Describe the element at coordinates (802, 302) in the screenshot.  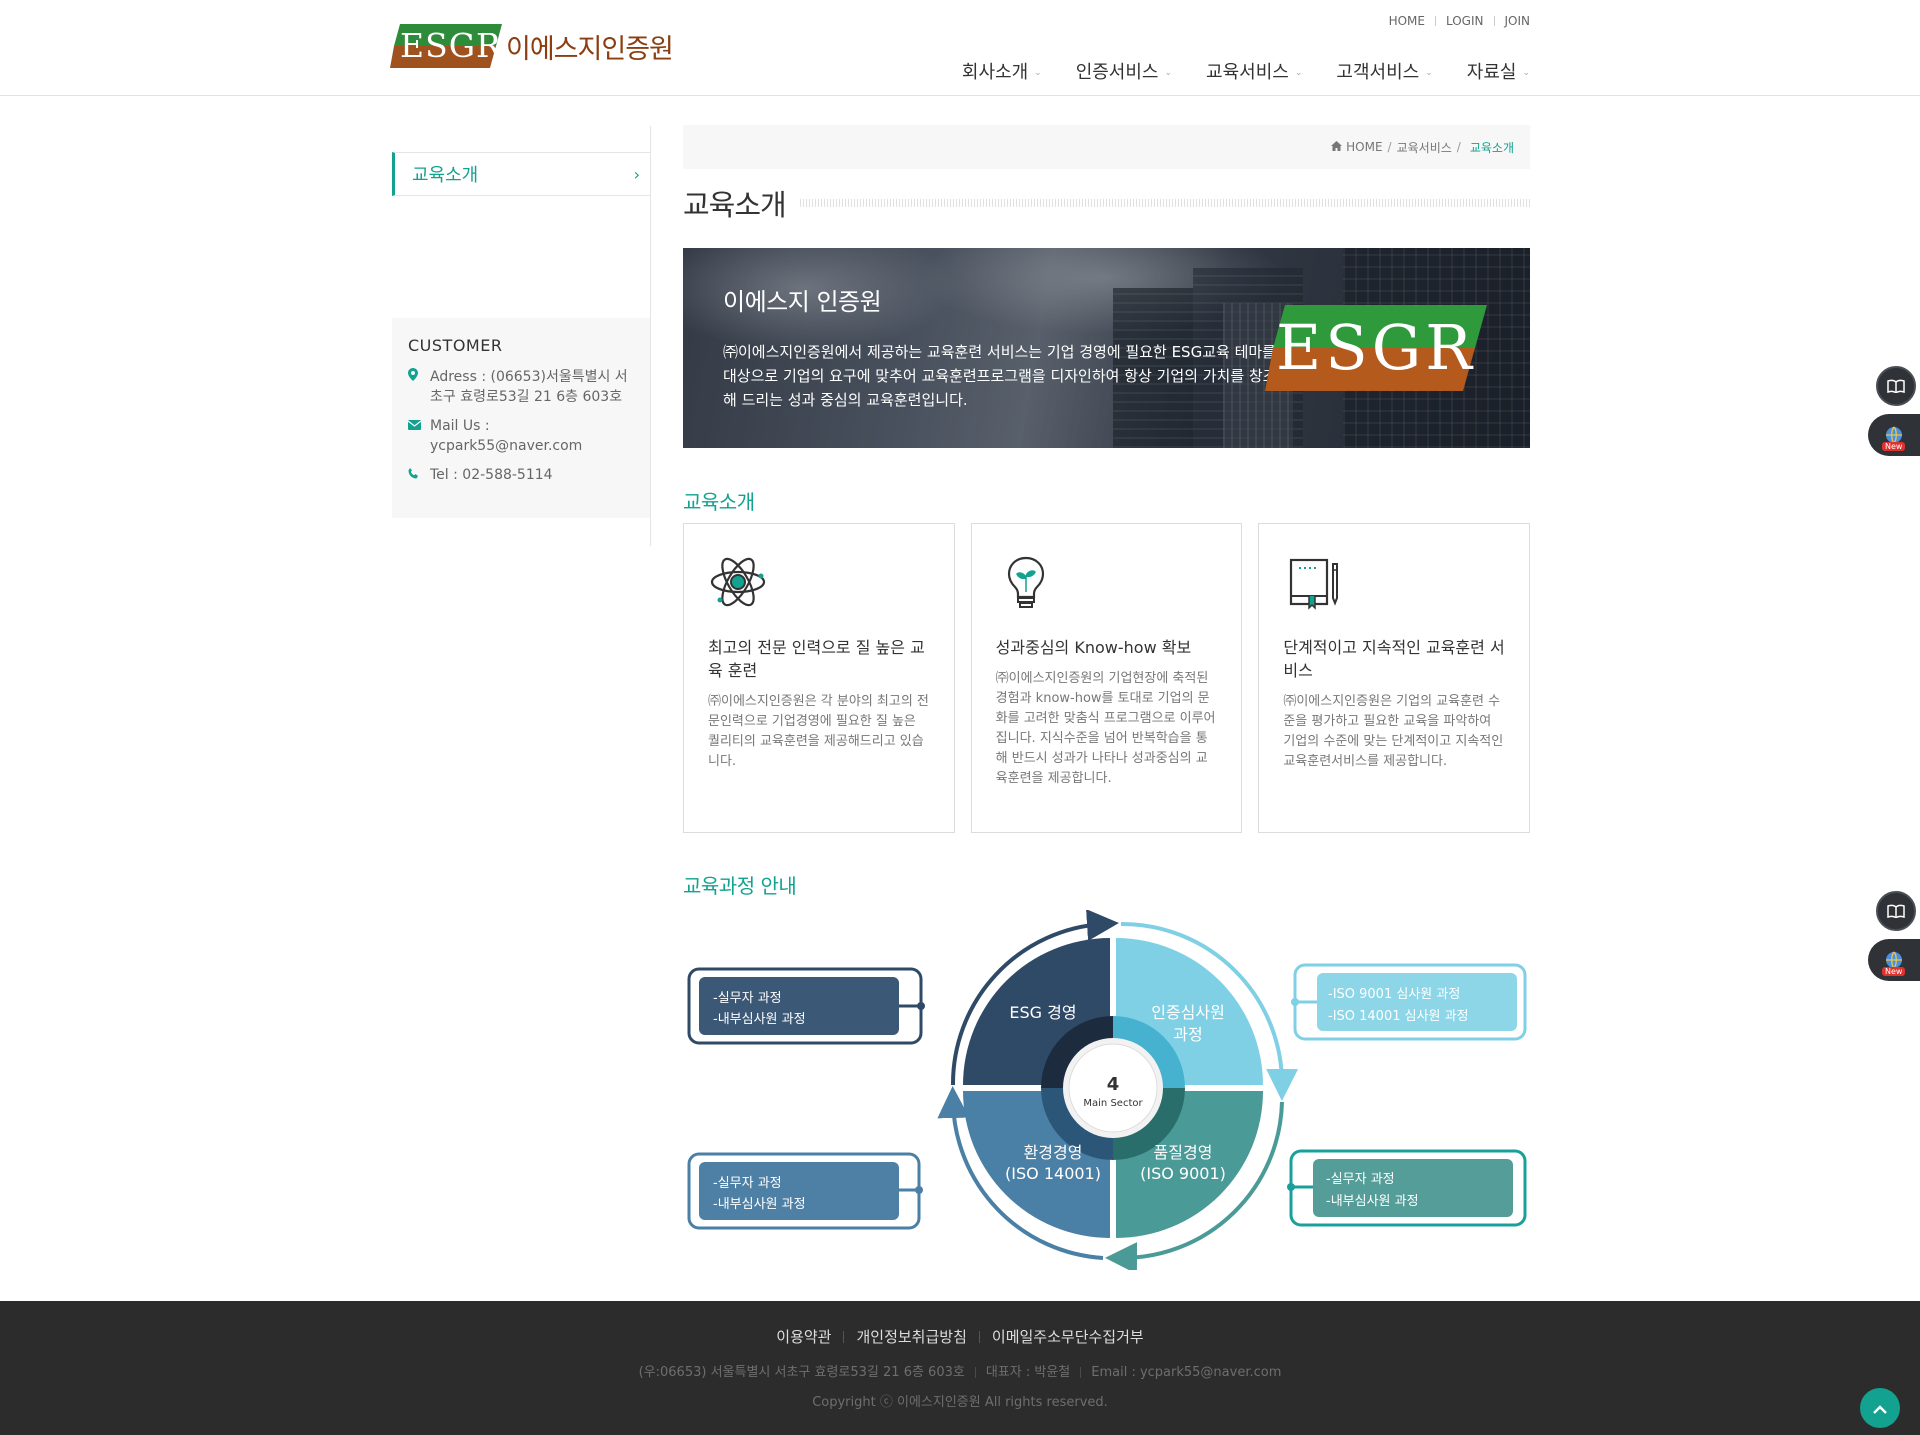
I see `banner-title: 이에스지 인증원` at that location.